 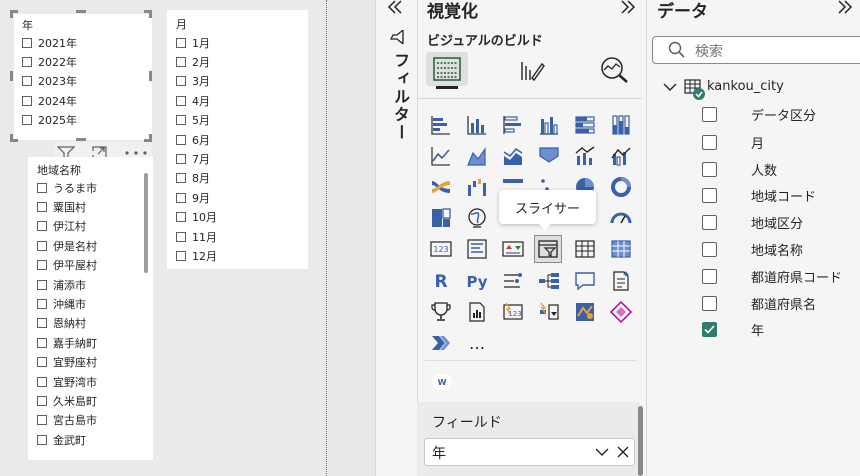 What do you see at coordinates (442, 382) in the screenshot?
I see `custom-visual-badge: W` at bounding box center [442, 382].